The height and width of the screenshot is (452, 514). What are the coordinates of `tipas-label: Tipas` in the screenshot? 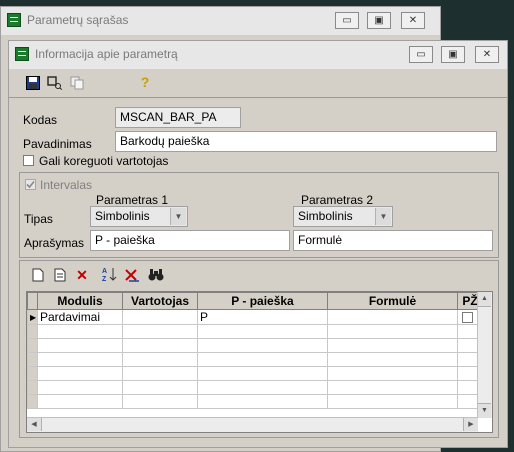 It's located at (38, 219).